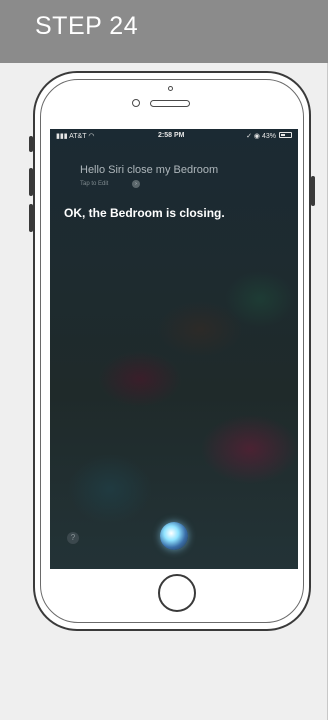 This screenshot has height=720, width=336. What do you see at coordinates (285, 135) in the screenshot?
I see `battery-icon` at bounding box center [285, 135].